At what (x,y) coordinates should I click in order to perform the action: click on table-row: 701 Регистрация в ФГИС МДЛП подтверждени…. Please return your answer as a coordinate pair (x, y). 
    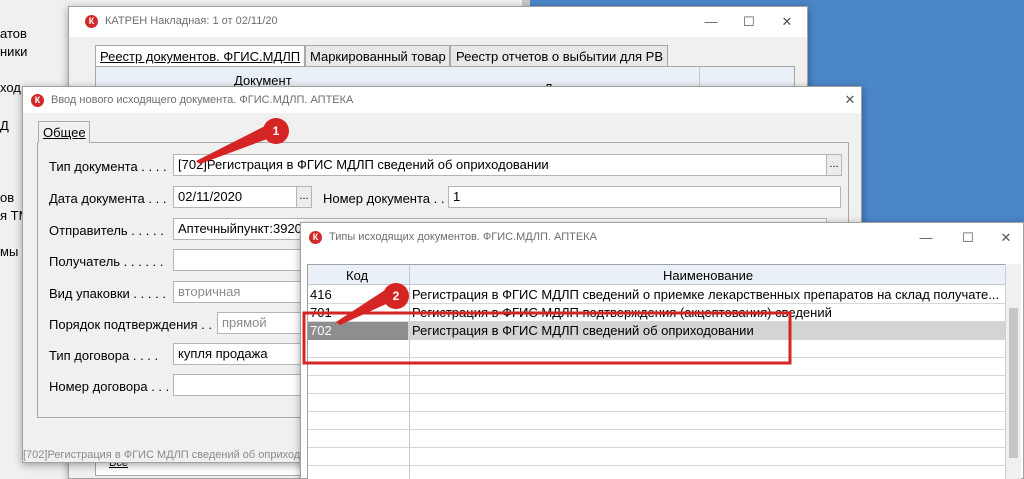
    Looking at the image, I should click on (657, 313).